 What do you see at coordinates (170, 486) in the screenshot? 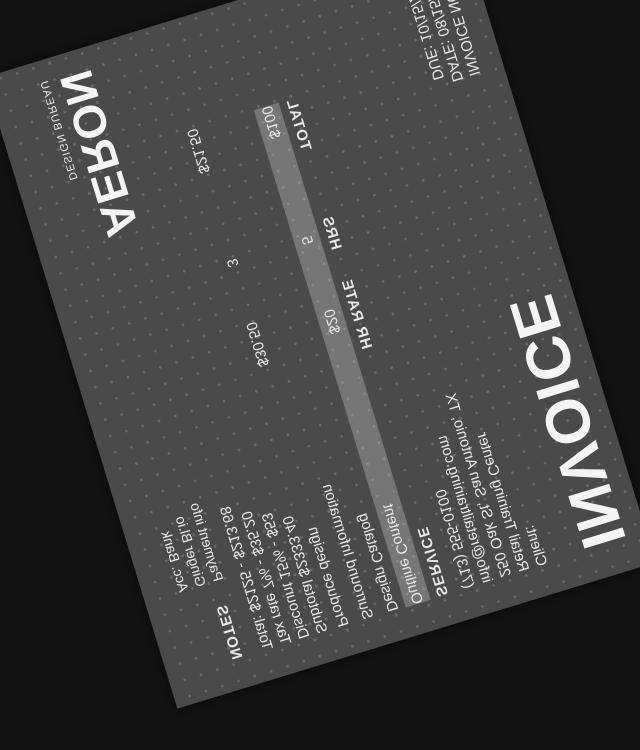
I see `notes-block: Payment info Ginger Bl.io Acc. Bank` at bounding box center [170, 486].